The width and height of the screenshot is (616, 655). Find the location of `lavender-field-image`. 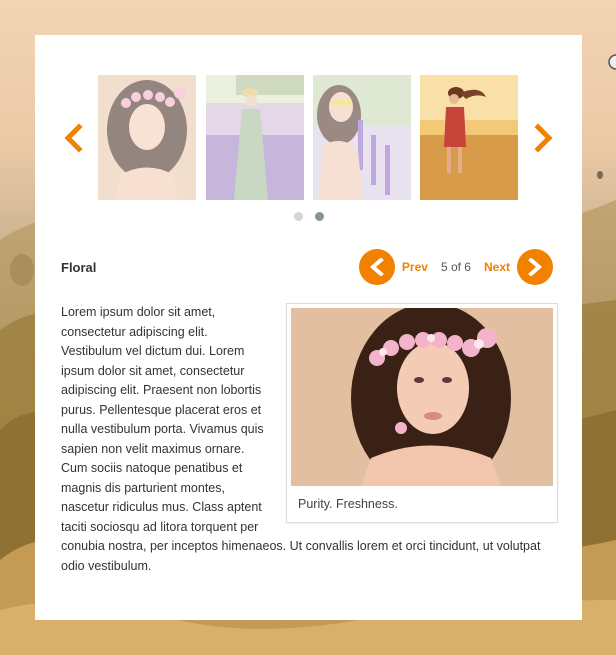

lavender-field-image is located at coordinates (255, 137).